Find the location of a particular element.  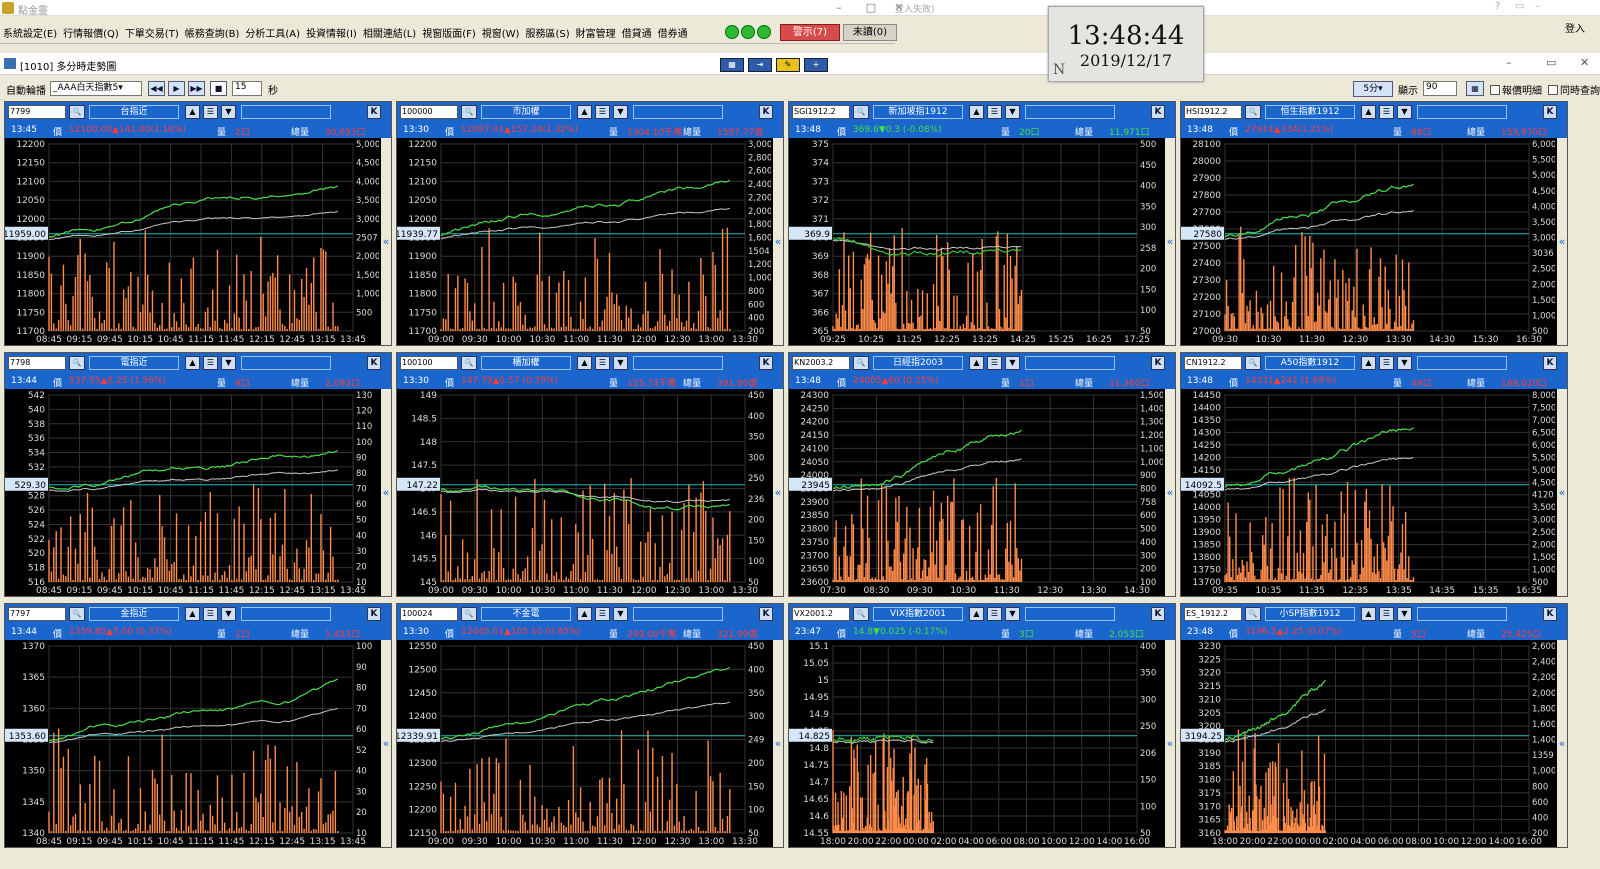

symbol-code-select: 100024 is located at coordinates (429, 614).